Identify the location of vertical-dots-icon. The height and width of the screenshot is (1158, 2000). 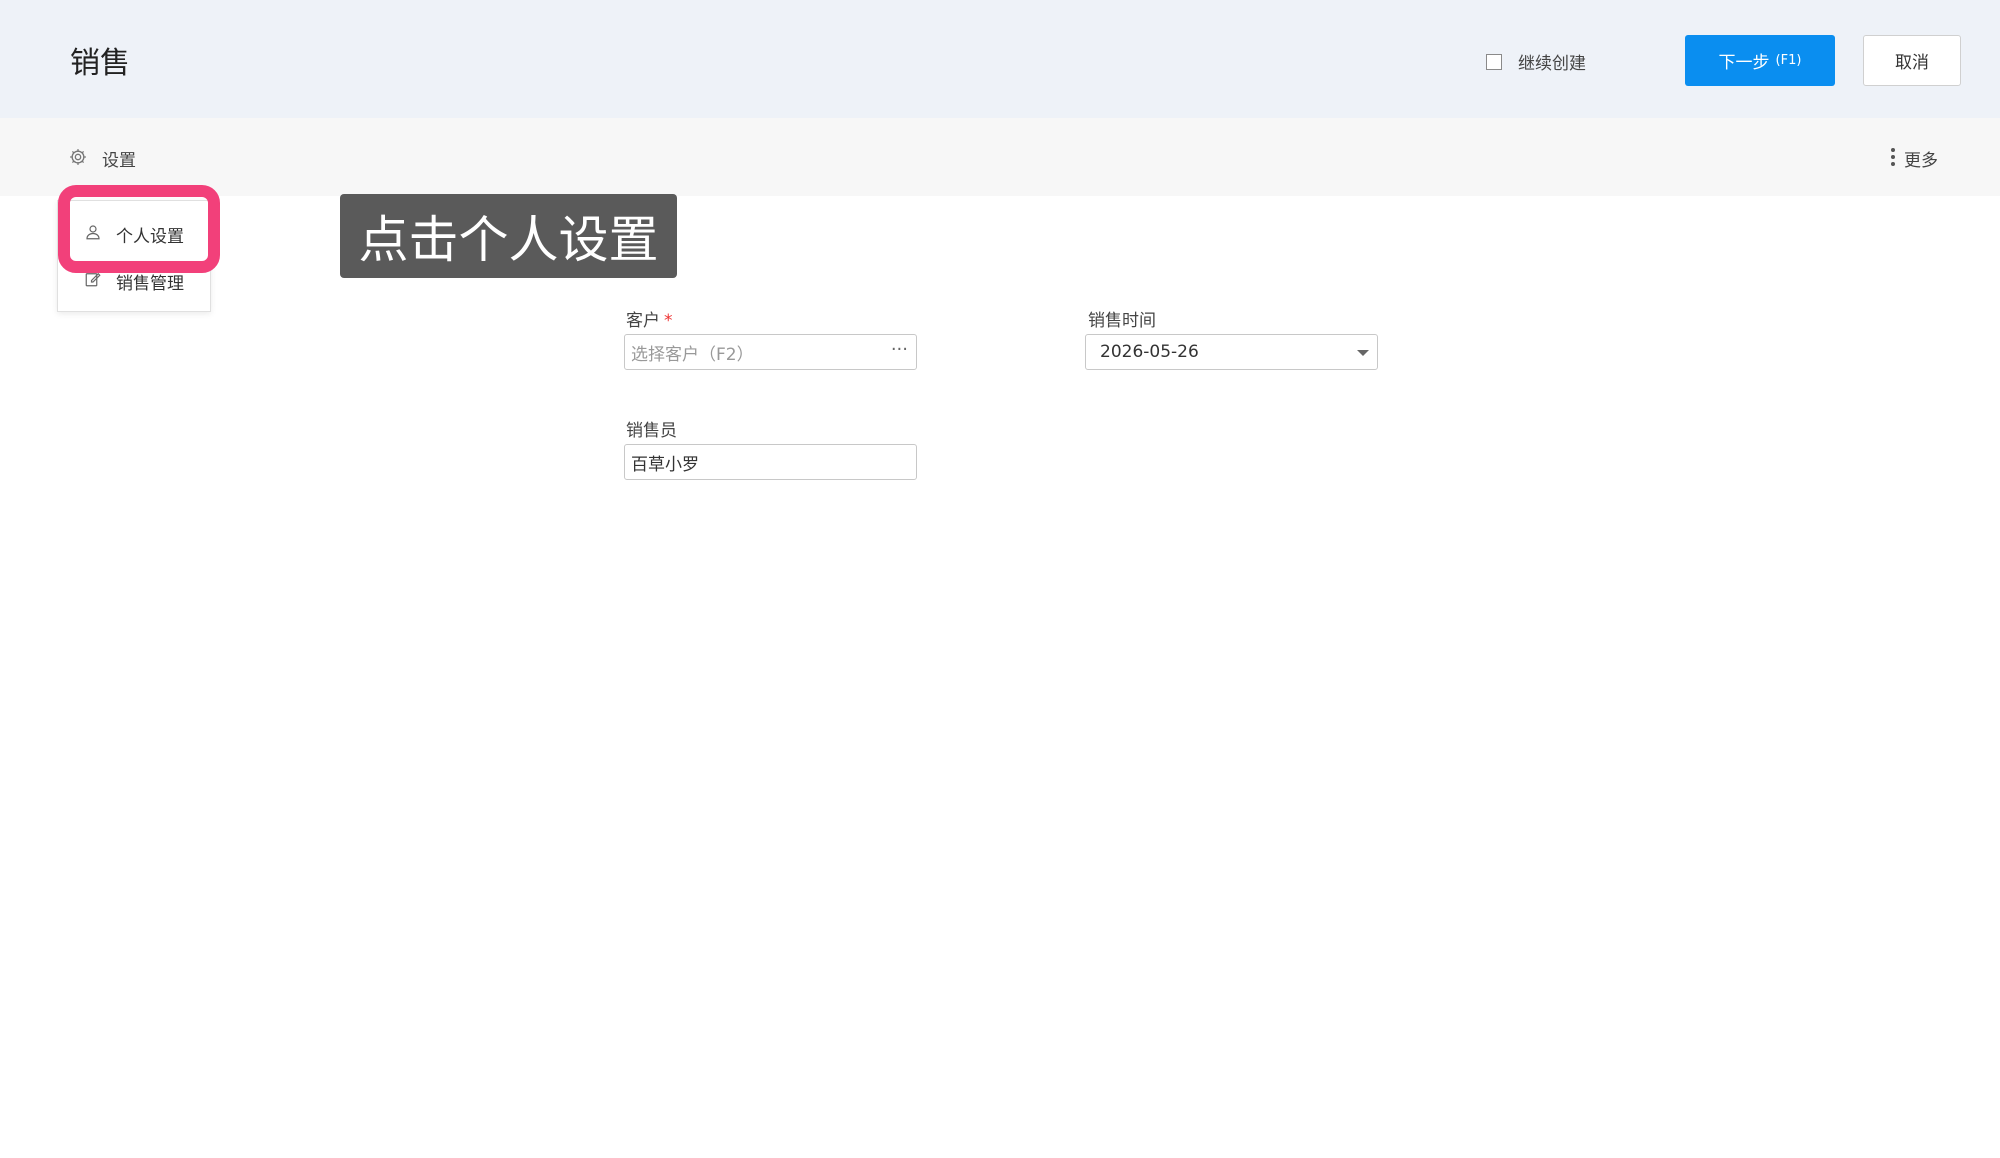
(1893, 159).